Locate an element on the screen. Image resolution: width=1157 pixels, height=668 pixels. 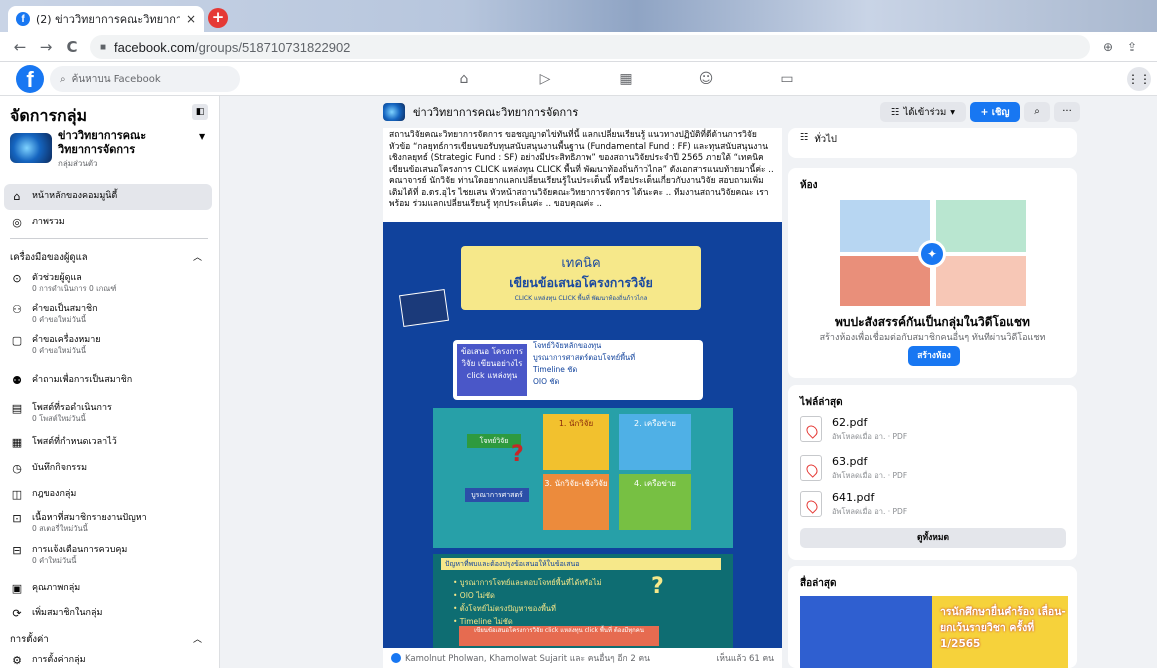
tab-close-icon: × is located at coordinates (191, 19).